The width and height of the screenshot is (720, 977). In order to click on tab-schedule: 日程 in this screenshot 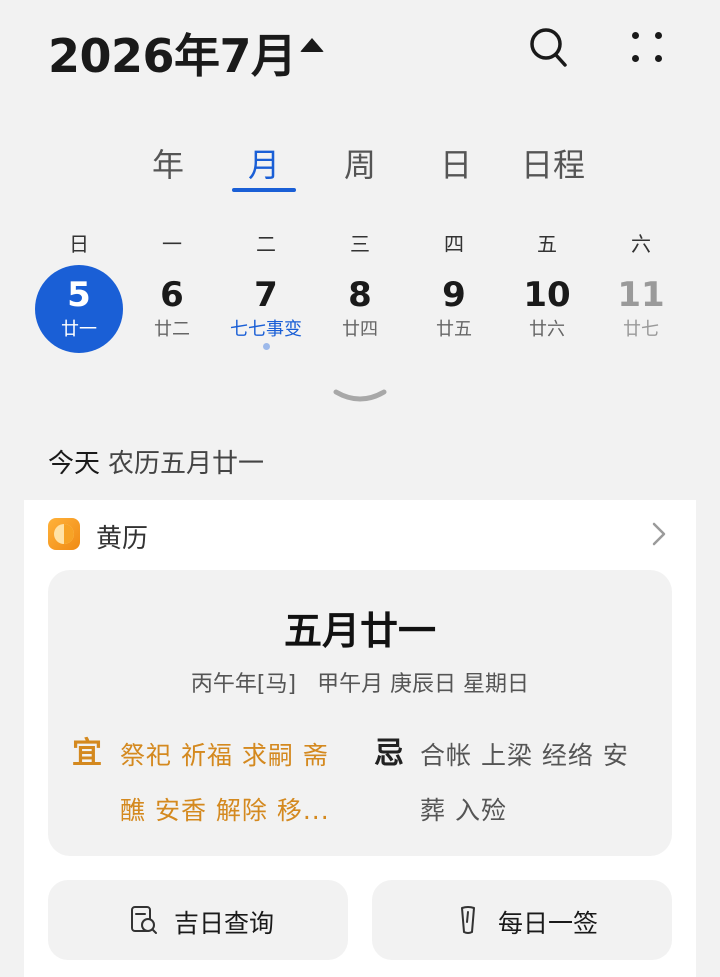, I will do `click(553, 163)`.